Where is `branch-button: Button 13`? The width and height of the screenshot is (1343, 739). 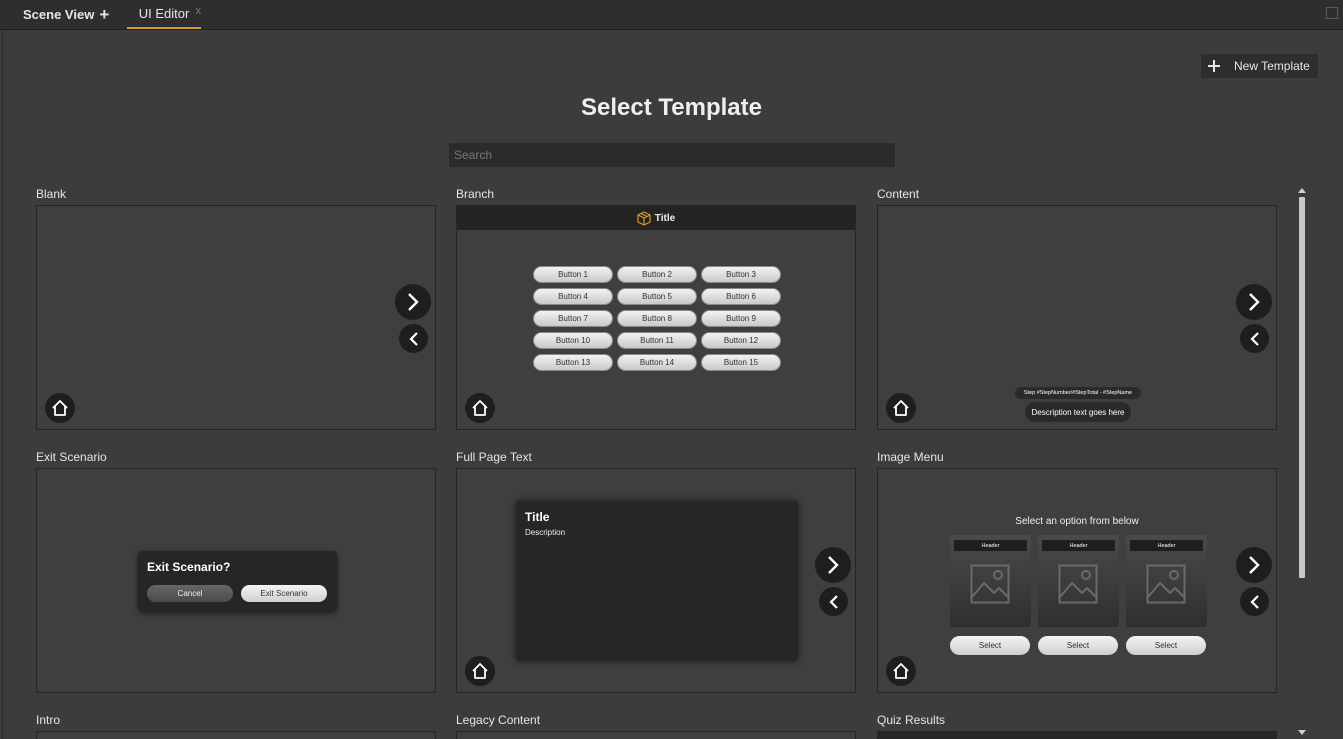 branch-button: Button 13 is located at coordinates (573, 362).